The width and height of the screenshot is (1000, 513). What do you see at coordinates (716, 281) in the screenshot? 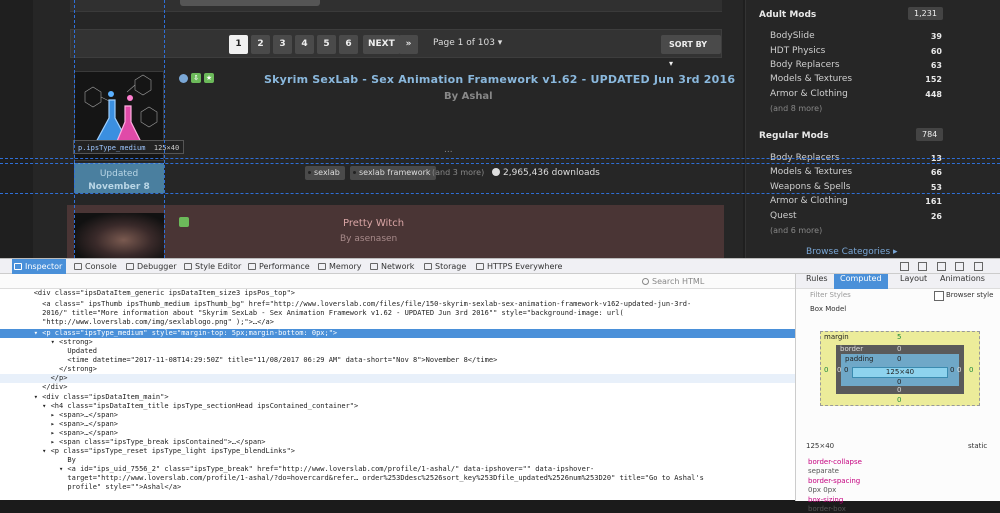
I see `search-html-input: Search HTML` at bounding box center [716, 281].